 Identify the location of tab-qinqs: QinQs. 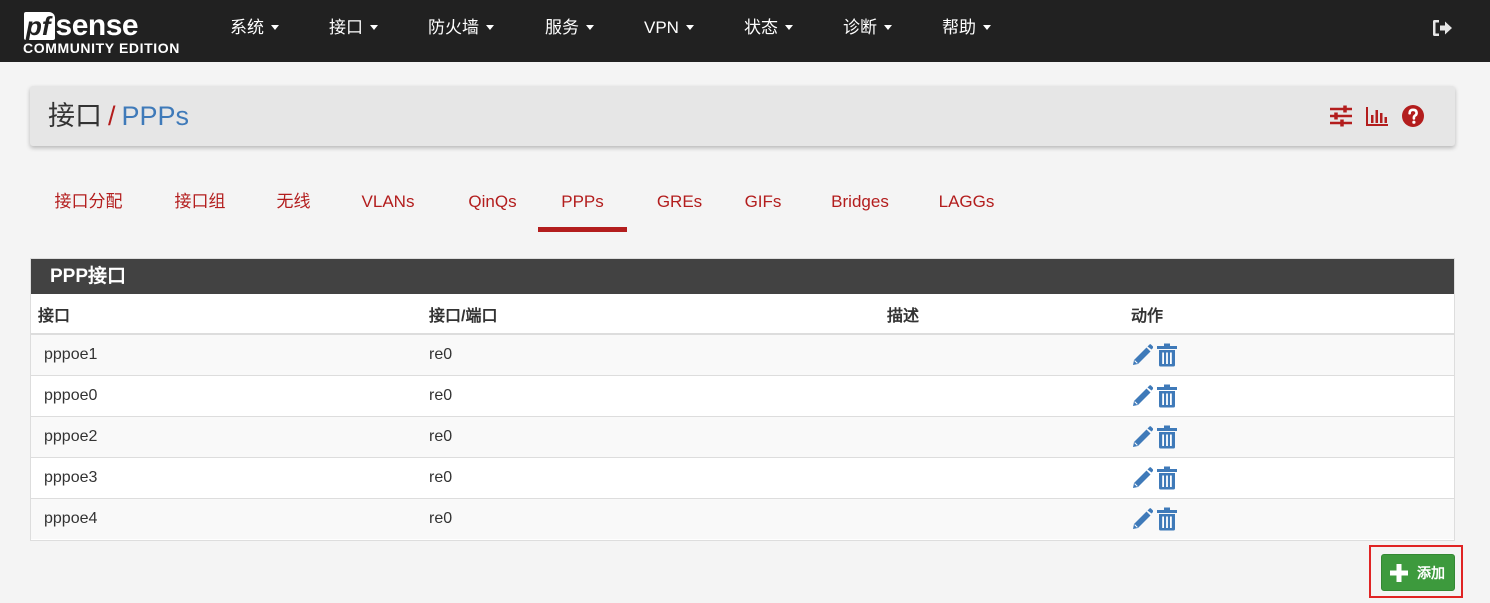
(492, 201).